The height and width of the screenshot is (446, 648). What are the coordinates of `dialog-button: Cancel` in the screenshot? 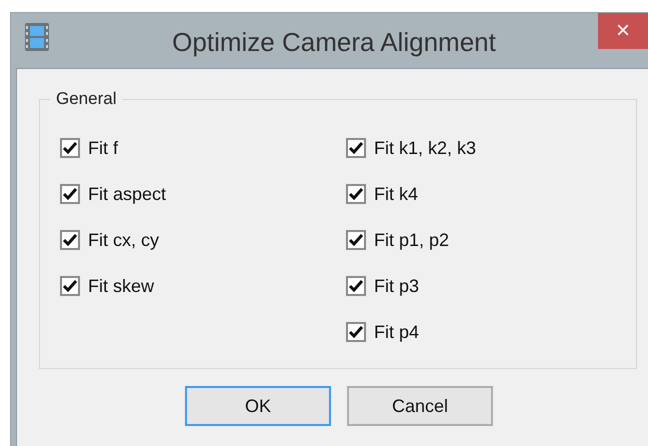 It's located at (420, 406).